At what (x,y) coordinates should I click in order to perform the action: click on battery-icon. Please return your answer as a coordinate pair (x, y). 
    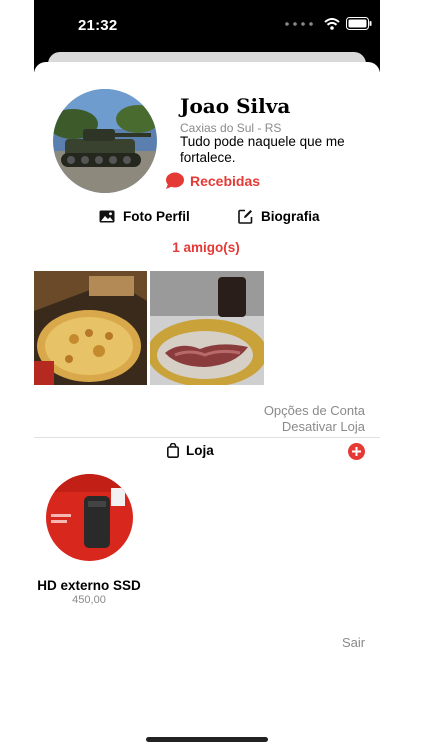
    Looking at the image, I should click on (359, 23).